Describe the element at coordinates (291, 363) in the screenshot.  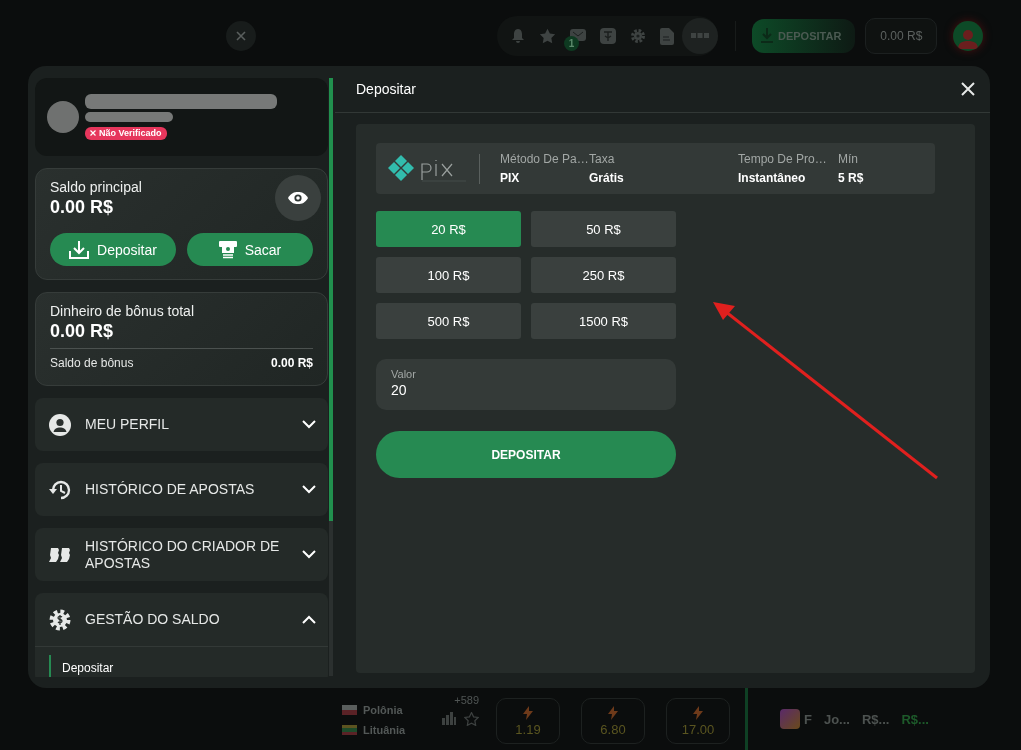
I see `bonus-balance-amount: 0.00 R$` at that location.